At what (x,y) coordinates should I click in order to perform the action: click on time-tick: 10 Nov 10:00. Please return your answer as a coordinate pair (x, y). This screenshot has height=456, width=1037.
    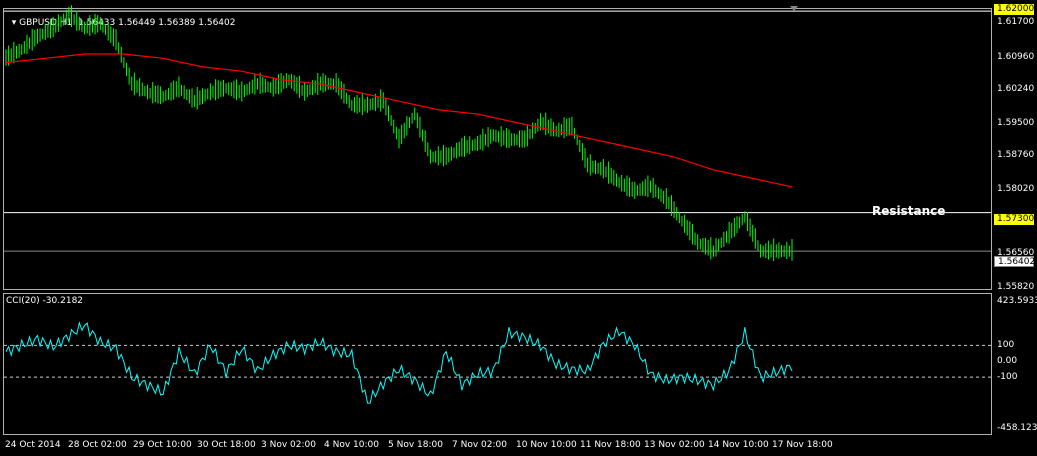
    Looking at the image, I should click on (546, 445).